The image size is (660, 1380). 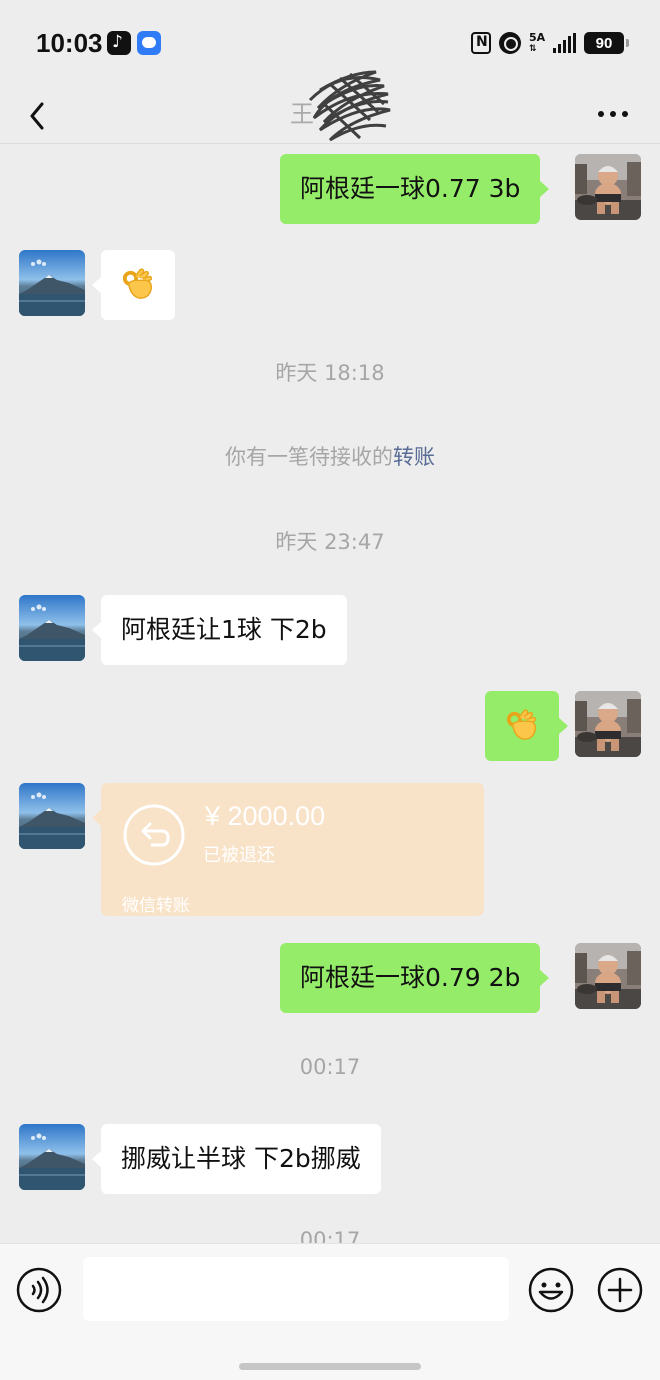 I want to click on outgoing-emoji-message, so click(x=526, y=726).